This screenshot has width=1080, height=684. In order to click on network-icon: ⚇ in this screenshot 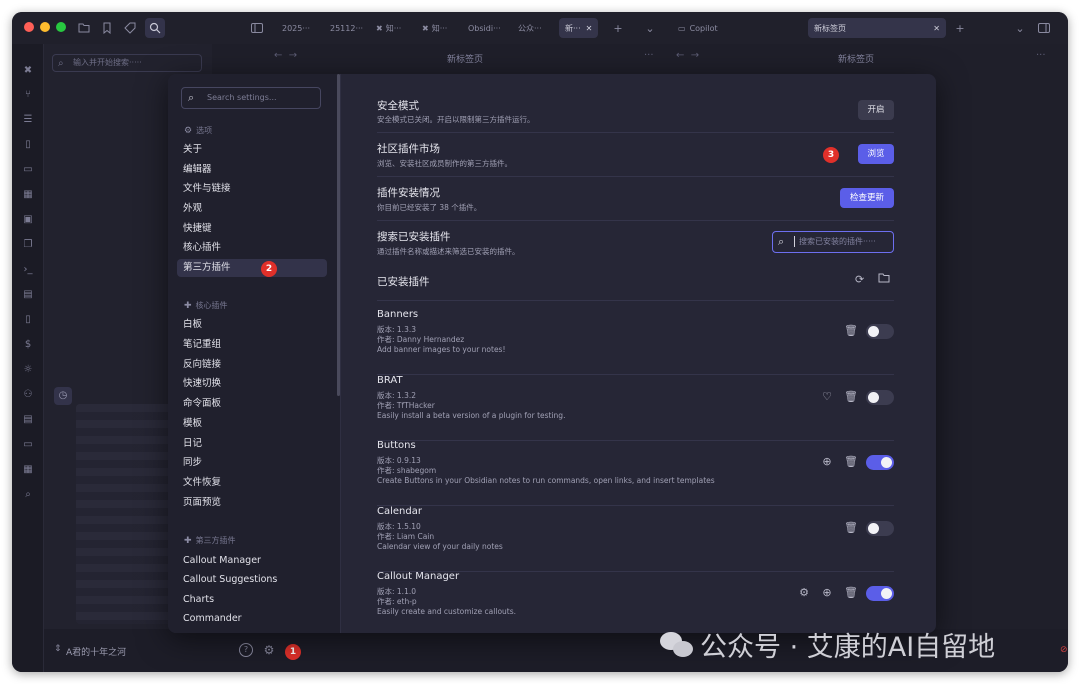, I will do `click(28, 395)`.